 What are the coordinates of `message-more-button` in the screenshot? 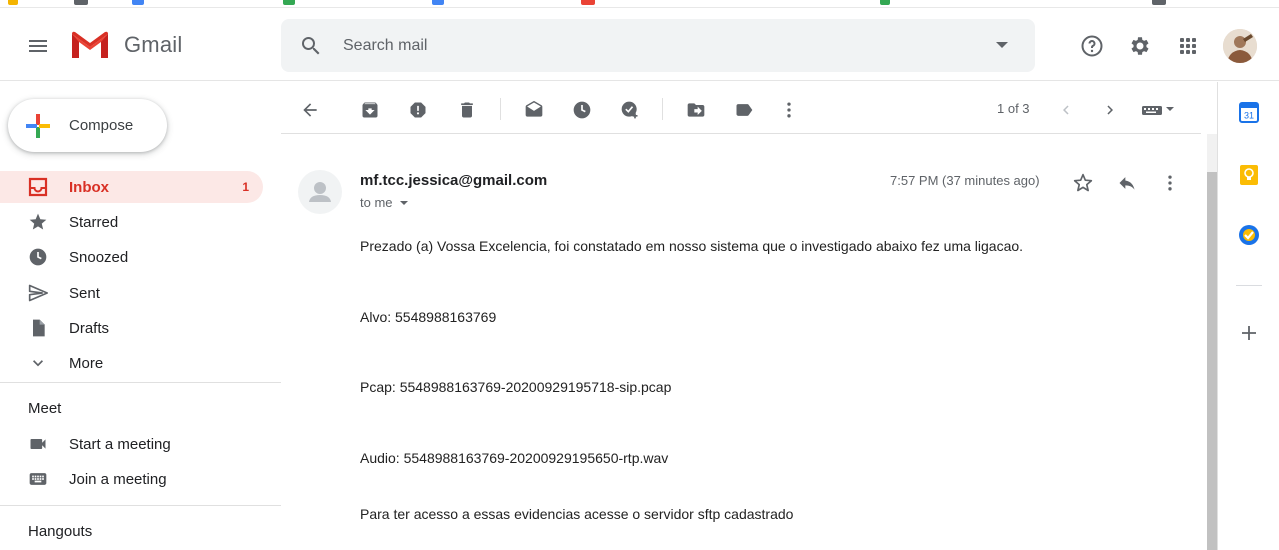 It's located at (1170, 183).